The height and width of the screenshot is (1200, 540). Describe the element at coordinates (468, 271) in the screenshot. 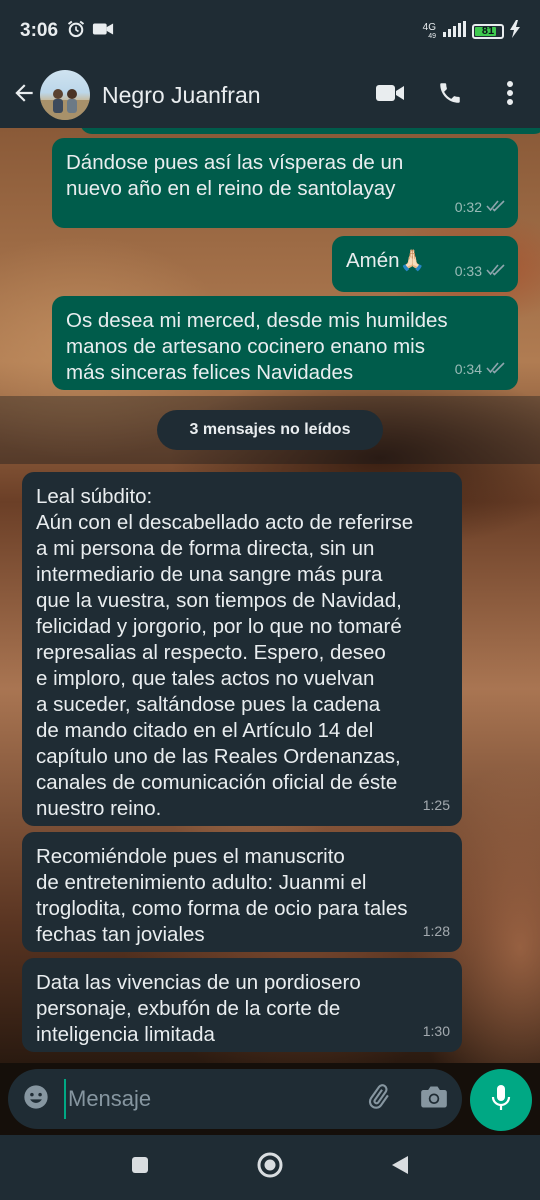

I see `message-time: 0:33` at that location.